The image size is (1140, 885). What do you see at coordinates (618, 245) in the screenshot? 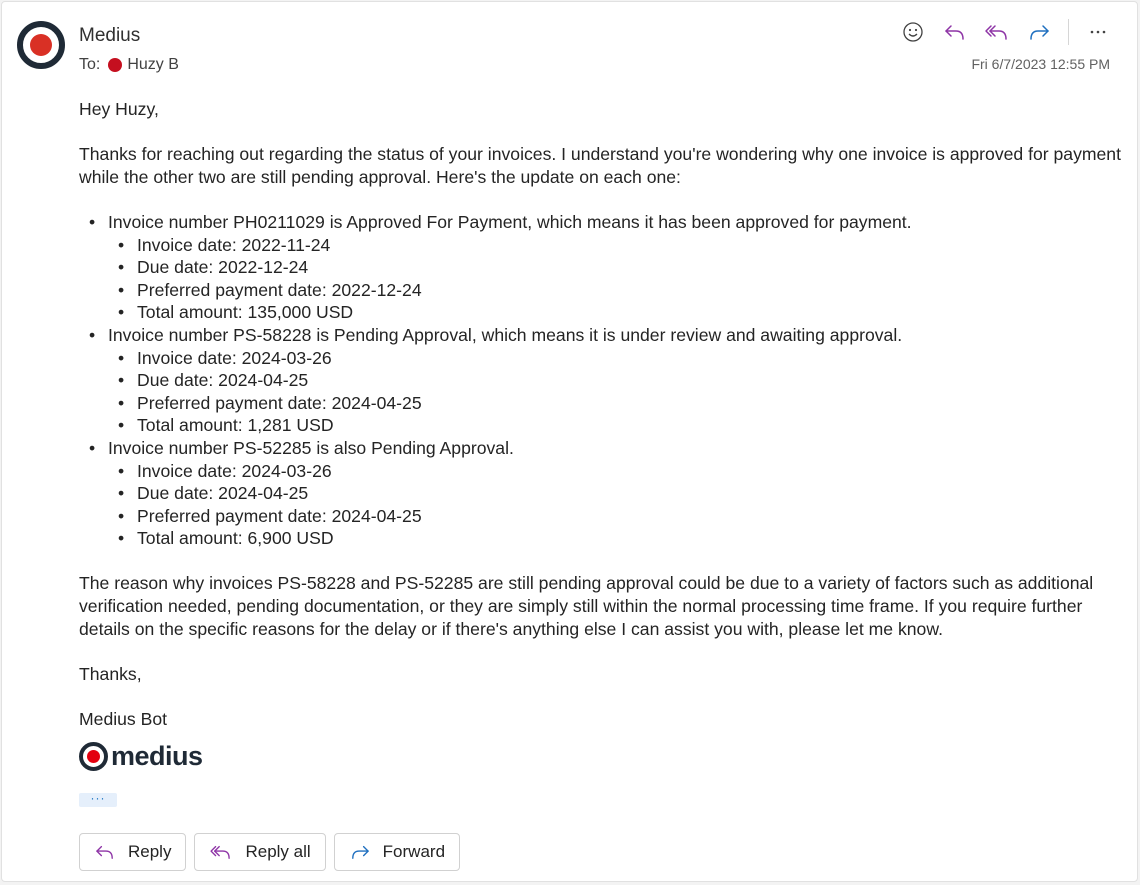
I see `invoice-detail: Invoice date: 2022-11-24` at bounding box center [618, 245].